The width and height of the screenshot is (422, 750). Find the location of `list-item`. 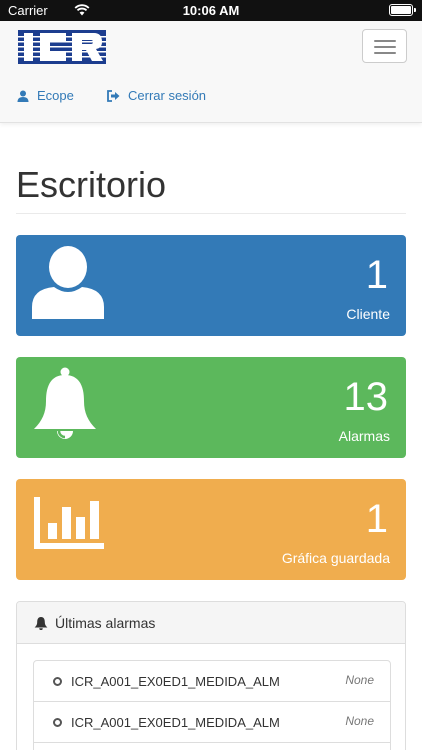

list-item is located at coordinates (212, 746).